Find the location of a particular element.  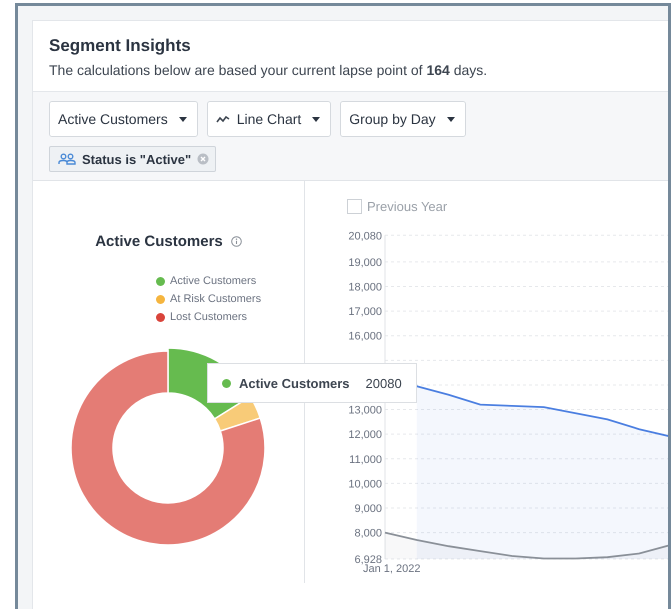

tooltip-value: 20080 is located at coordinates (384, 383).